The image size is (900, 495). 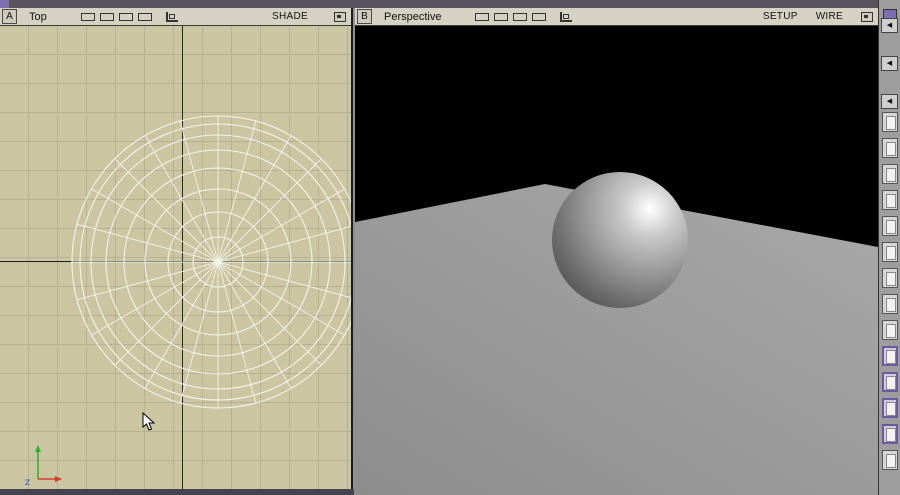 I want to click on axis-gizmo: z, so click(x=43, y=466).